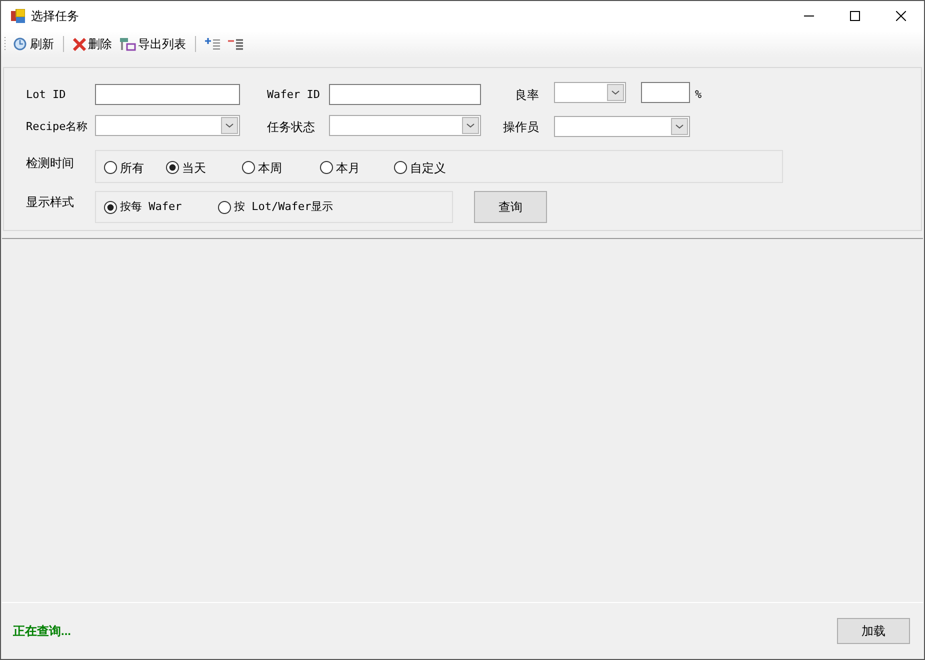 This screenshot has height=660, width=925. I want to click on field-label: 显示样式, so click(50, 202).